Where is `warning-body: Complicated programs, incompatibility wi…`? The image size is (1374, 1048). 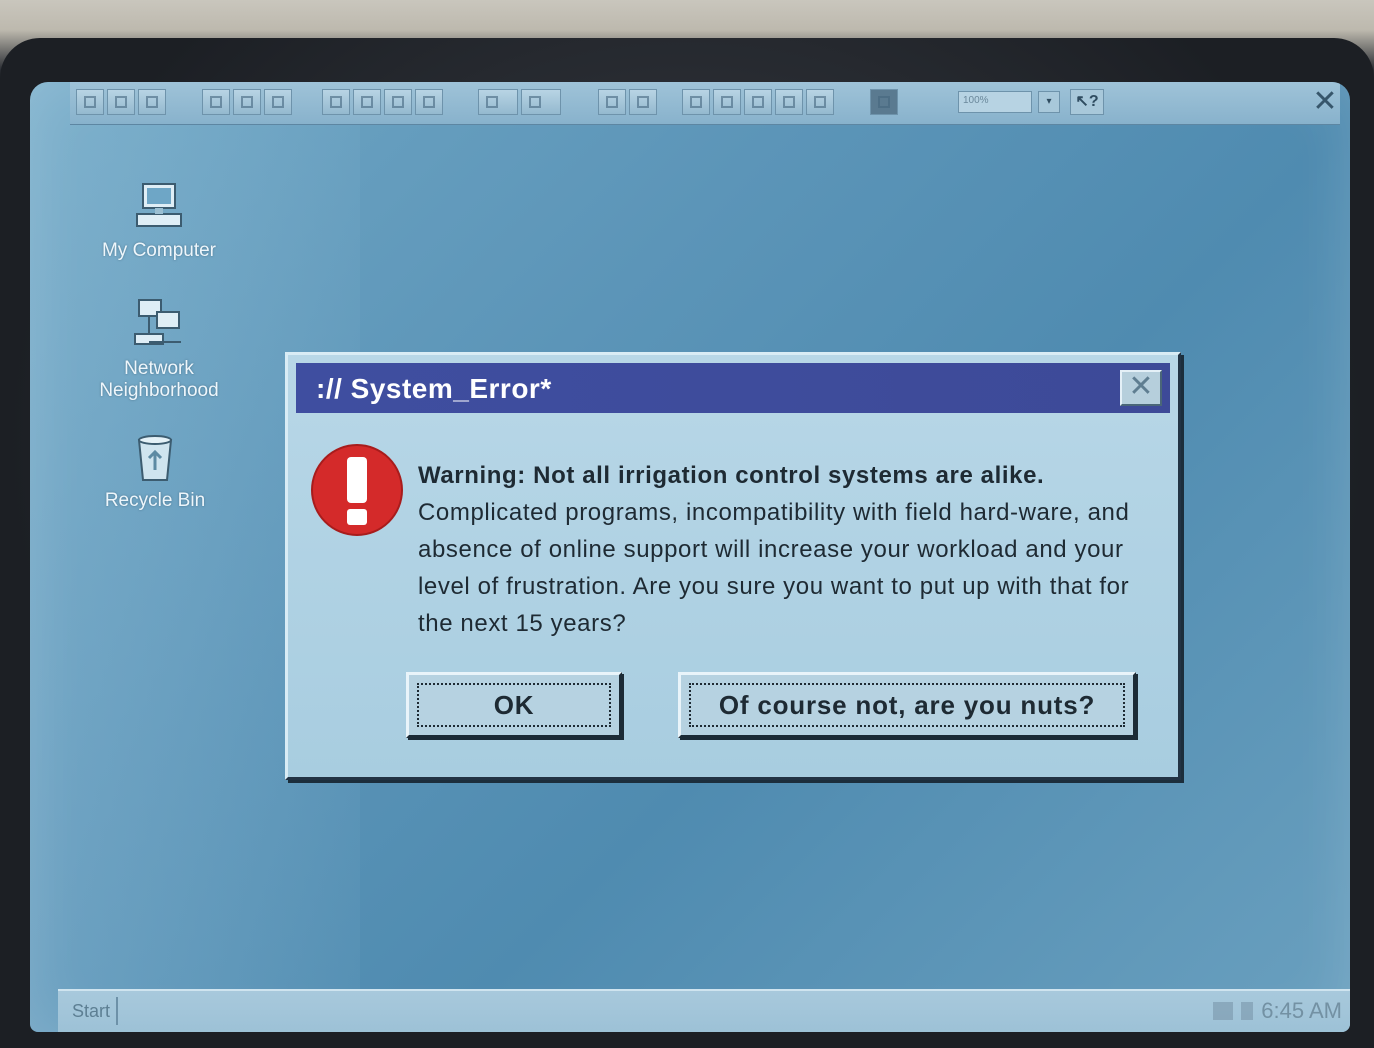 warning-body: Complicated programs, incompatibility wi… is located at coordinates (774, 568).